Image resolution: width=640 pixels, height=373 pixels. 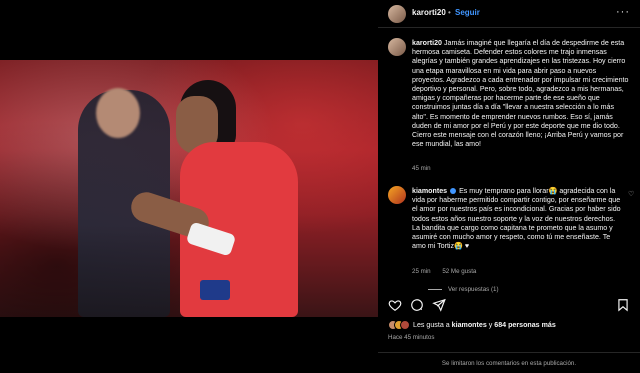 What do you see at coordinates (215, 290) in the screenshot?
I see `player-jersey-patch` at bounding box center [215, 290].